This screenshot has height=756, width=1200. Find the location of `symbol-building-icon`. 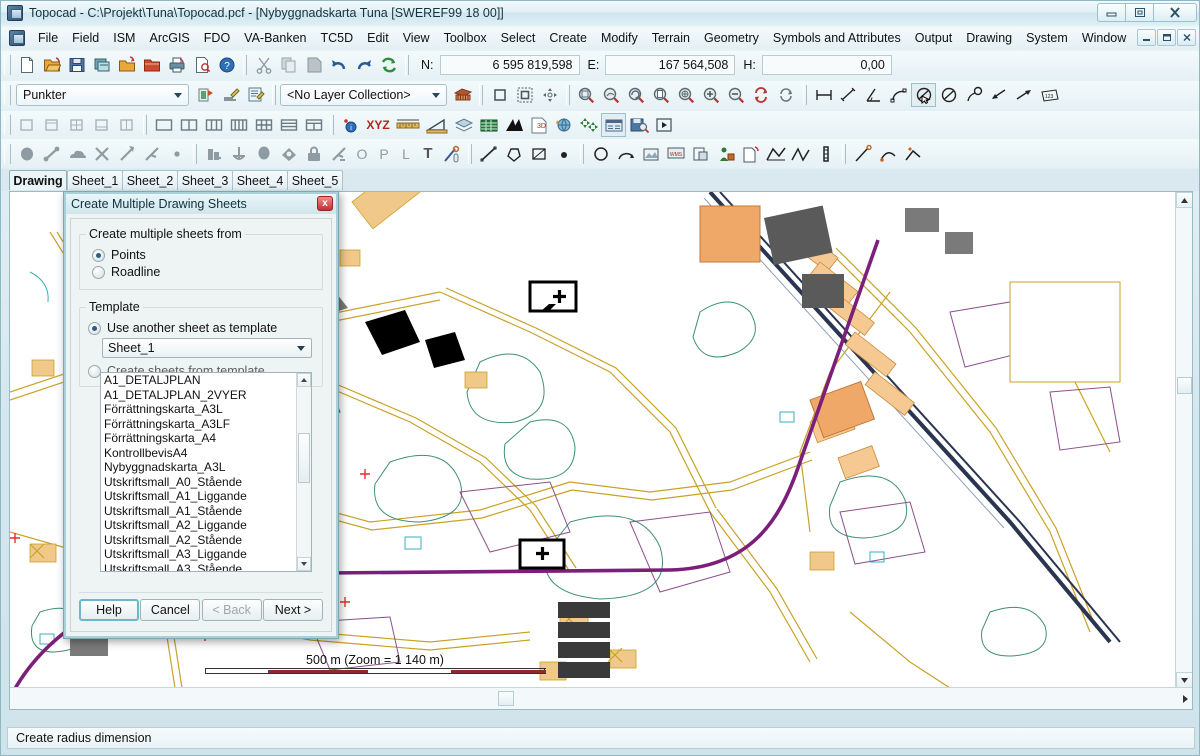

symbol-building-icon is located at coordinates (213, 154).